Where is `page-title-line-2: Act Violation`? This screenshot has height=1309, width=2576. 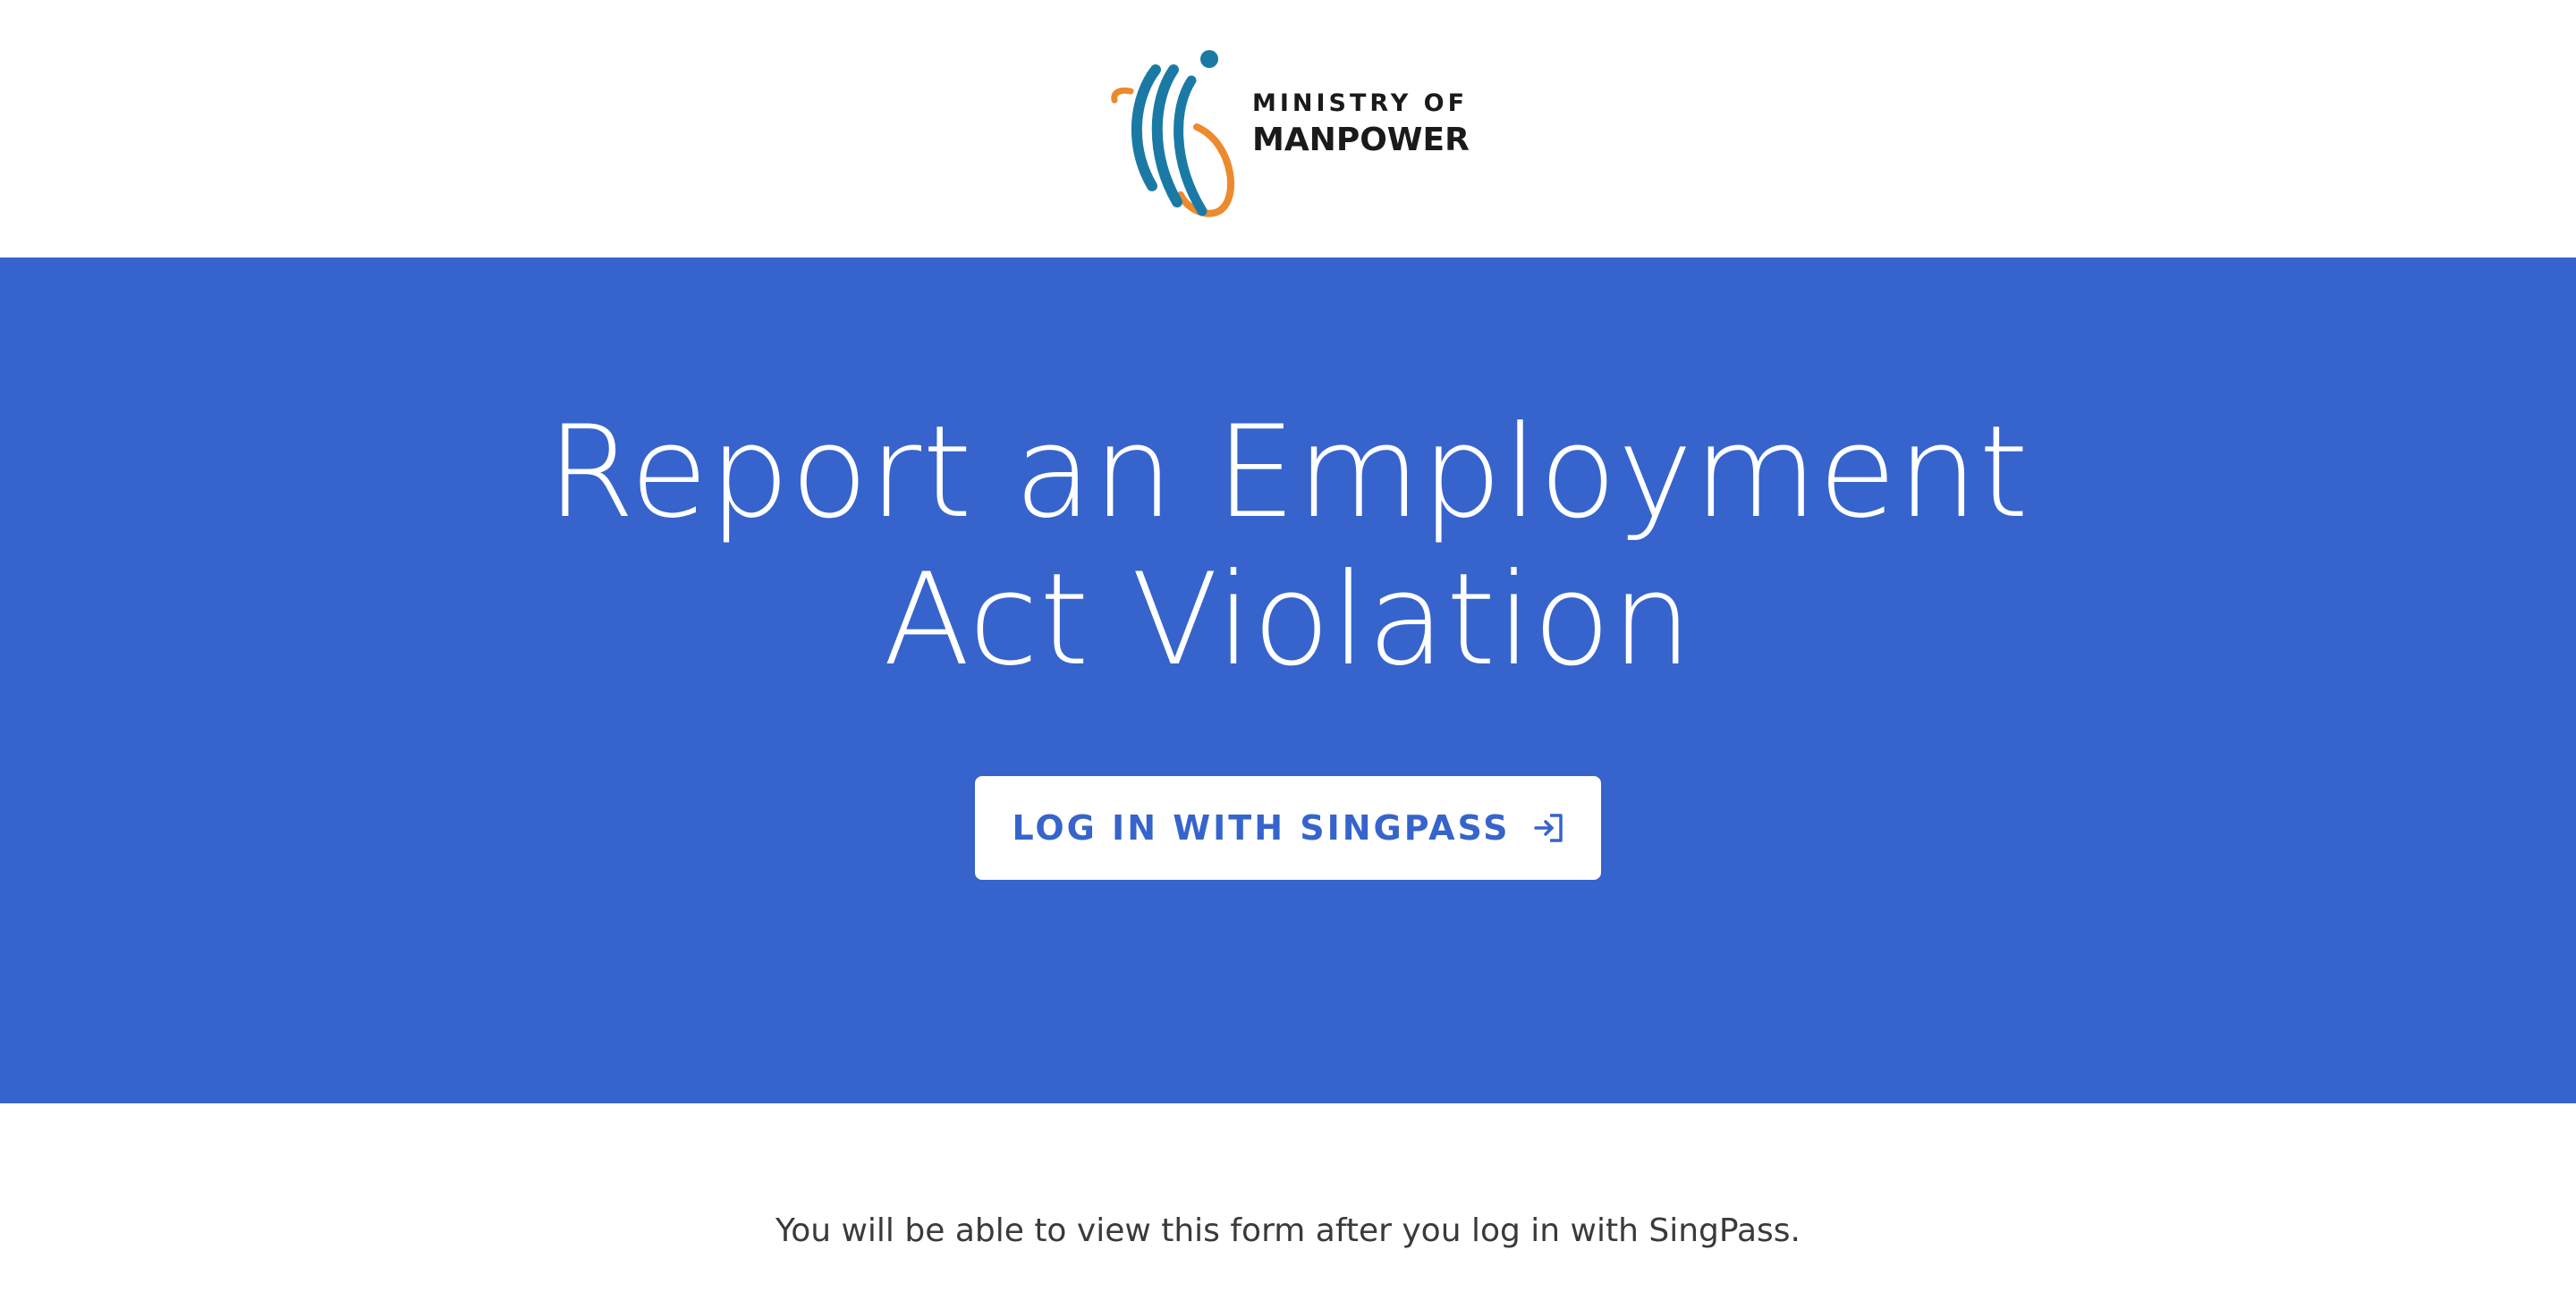 page-title-line-2: Act Violation is located at coordinates (1288, 620).